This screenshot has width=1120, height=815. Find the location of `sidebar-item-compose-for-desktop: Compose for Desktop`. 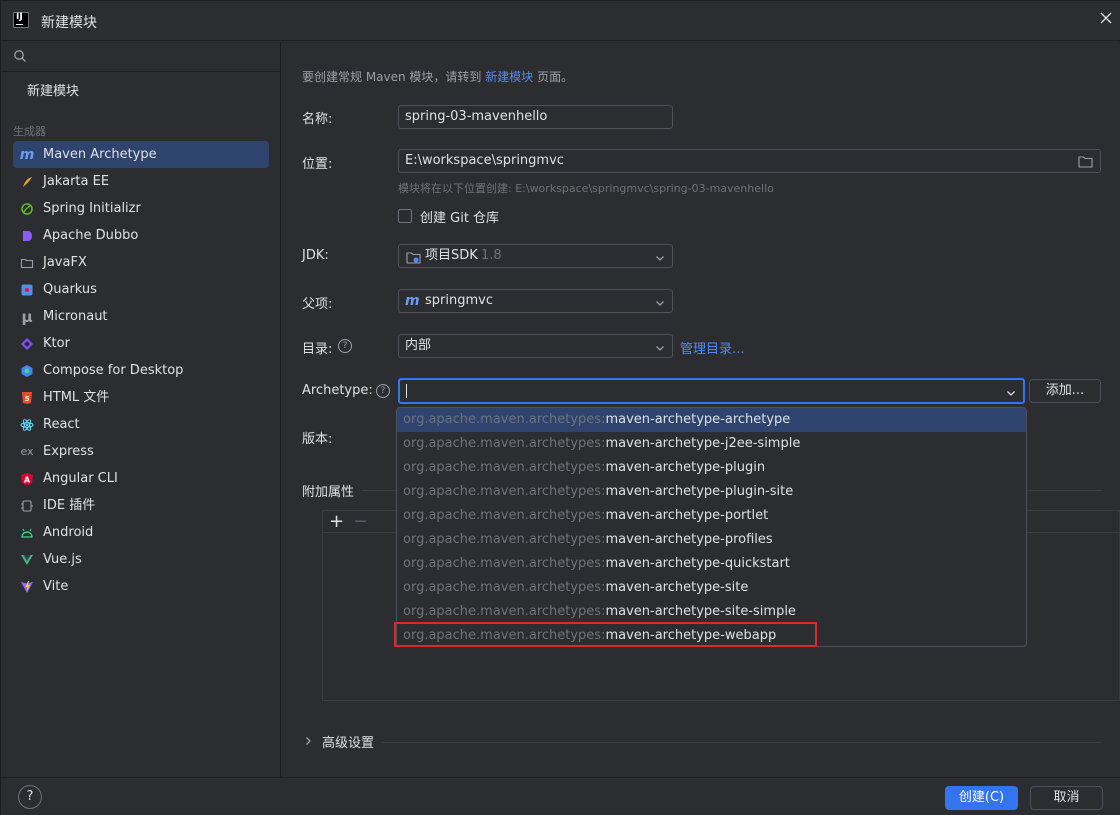

sidebar-item-compose-for-desktop: Compose for Desktop is located at coordinates (141, 370).